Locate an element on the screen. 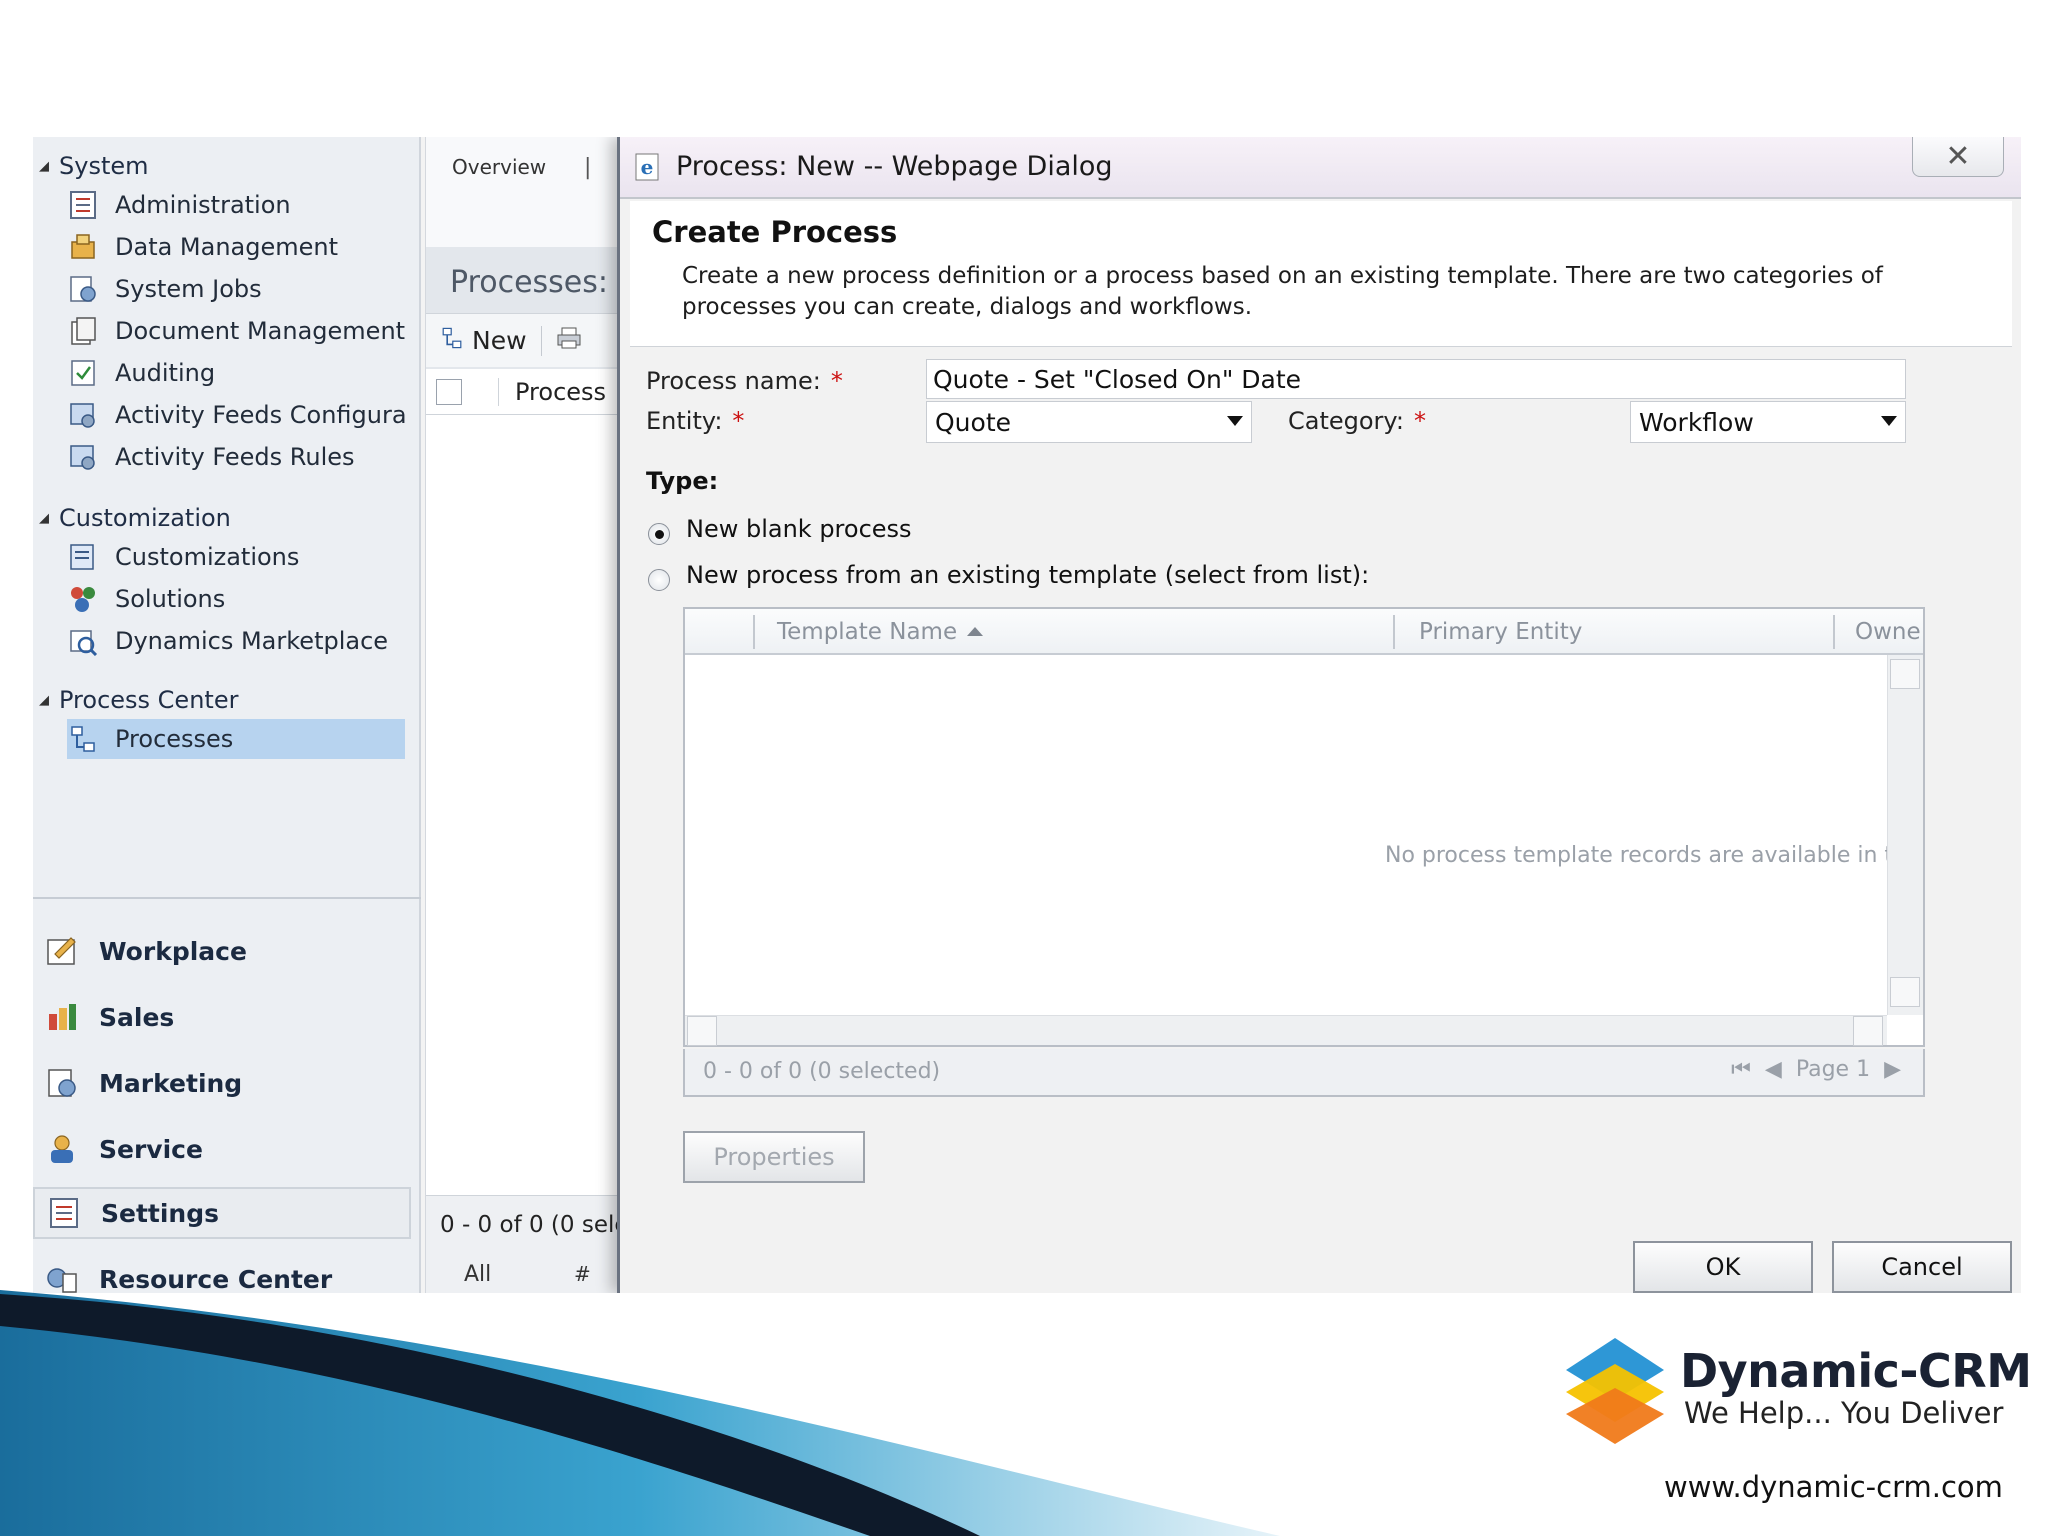 The width and height of the screenshot is (2048, 1536). nav-item-data-management: Data Management is located at coordinates (236, 247).